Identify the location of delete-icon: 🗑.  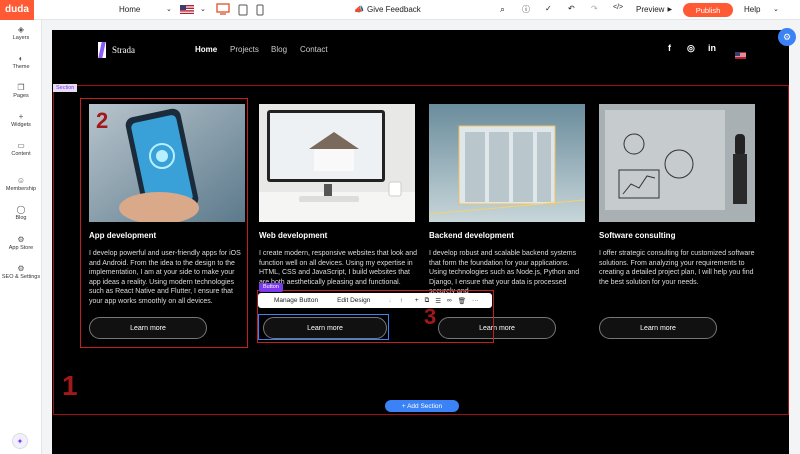
(462, 301).